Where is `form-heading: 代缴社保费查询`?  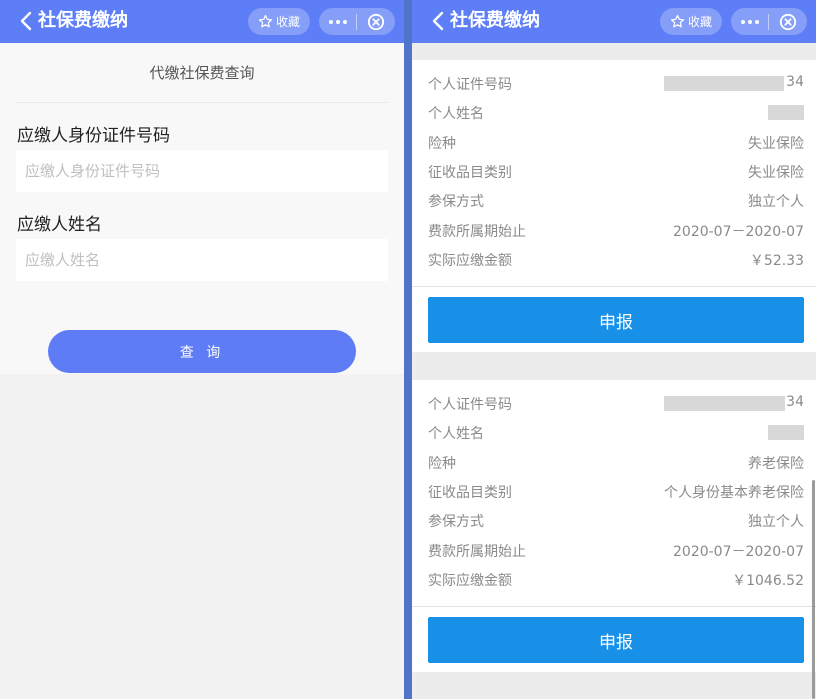 form-heading: 代缴社保费查询 is located at coordinates (202, 73).